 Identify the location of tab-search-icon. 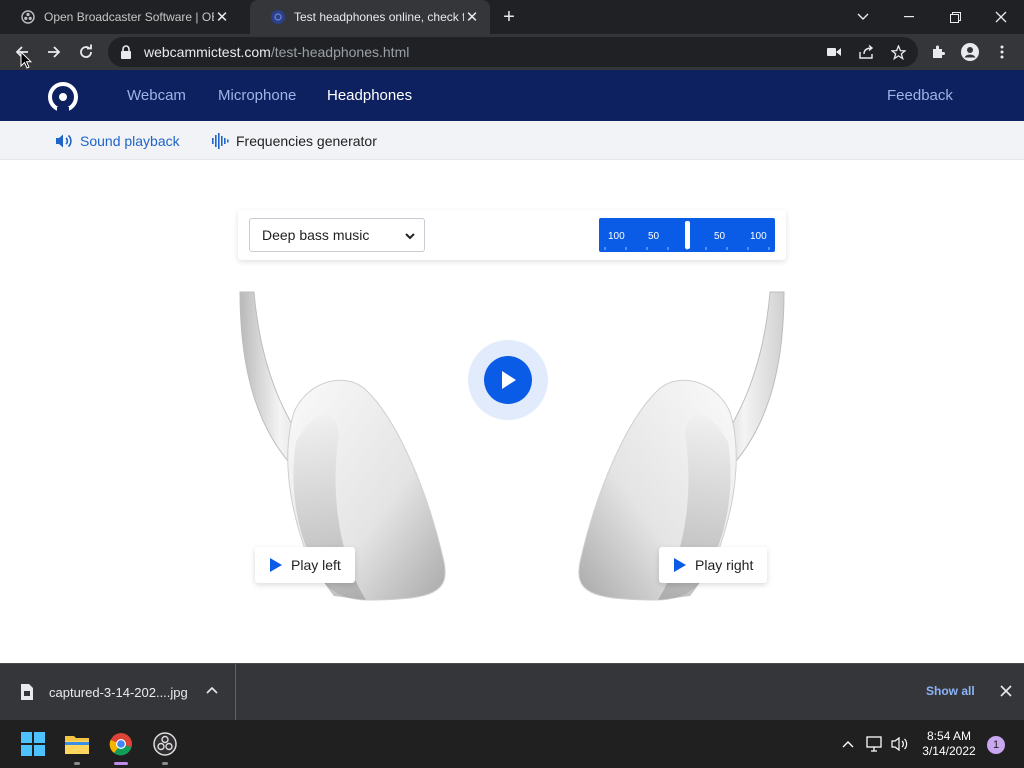
(863, 17).